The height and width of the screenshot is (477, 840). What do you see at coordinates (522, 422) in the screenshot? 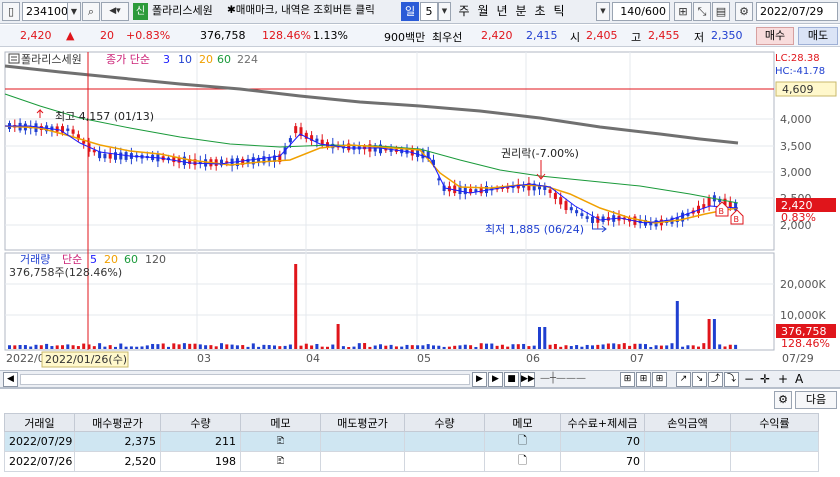
I see `col-sell-memo: 메모` at bounding box center [522, 422].